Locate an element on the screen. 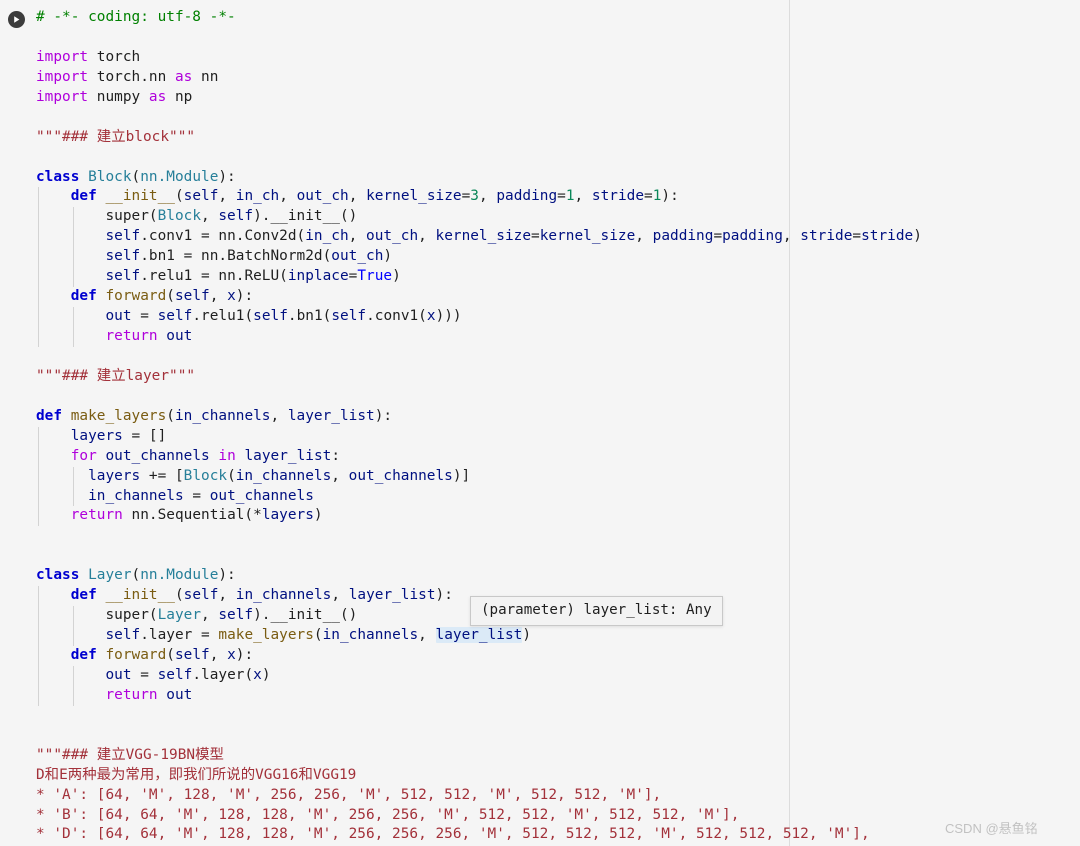 Image resolution: width=1080 pixels, height=846 pixels. code-line: """### 建立block""" is located at coordinates (540, 138).